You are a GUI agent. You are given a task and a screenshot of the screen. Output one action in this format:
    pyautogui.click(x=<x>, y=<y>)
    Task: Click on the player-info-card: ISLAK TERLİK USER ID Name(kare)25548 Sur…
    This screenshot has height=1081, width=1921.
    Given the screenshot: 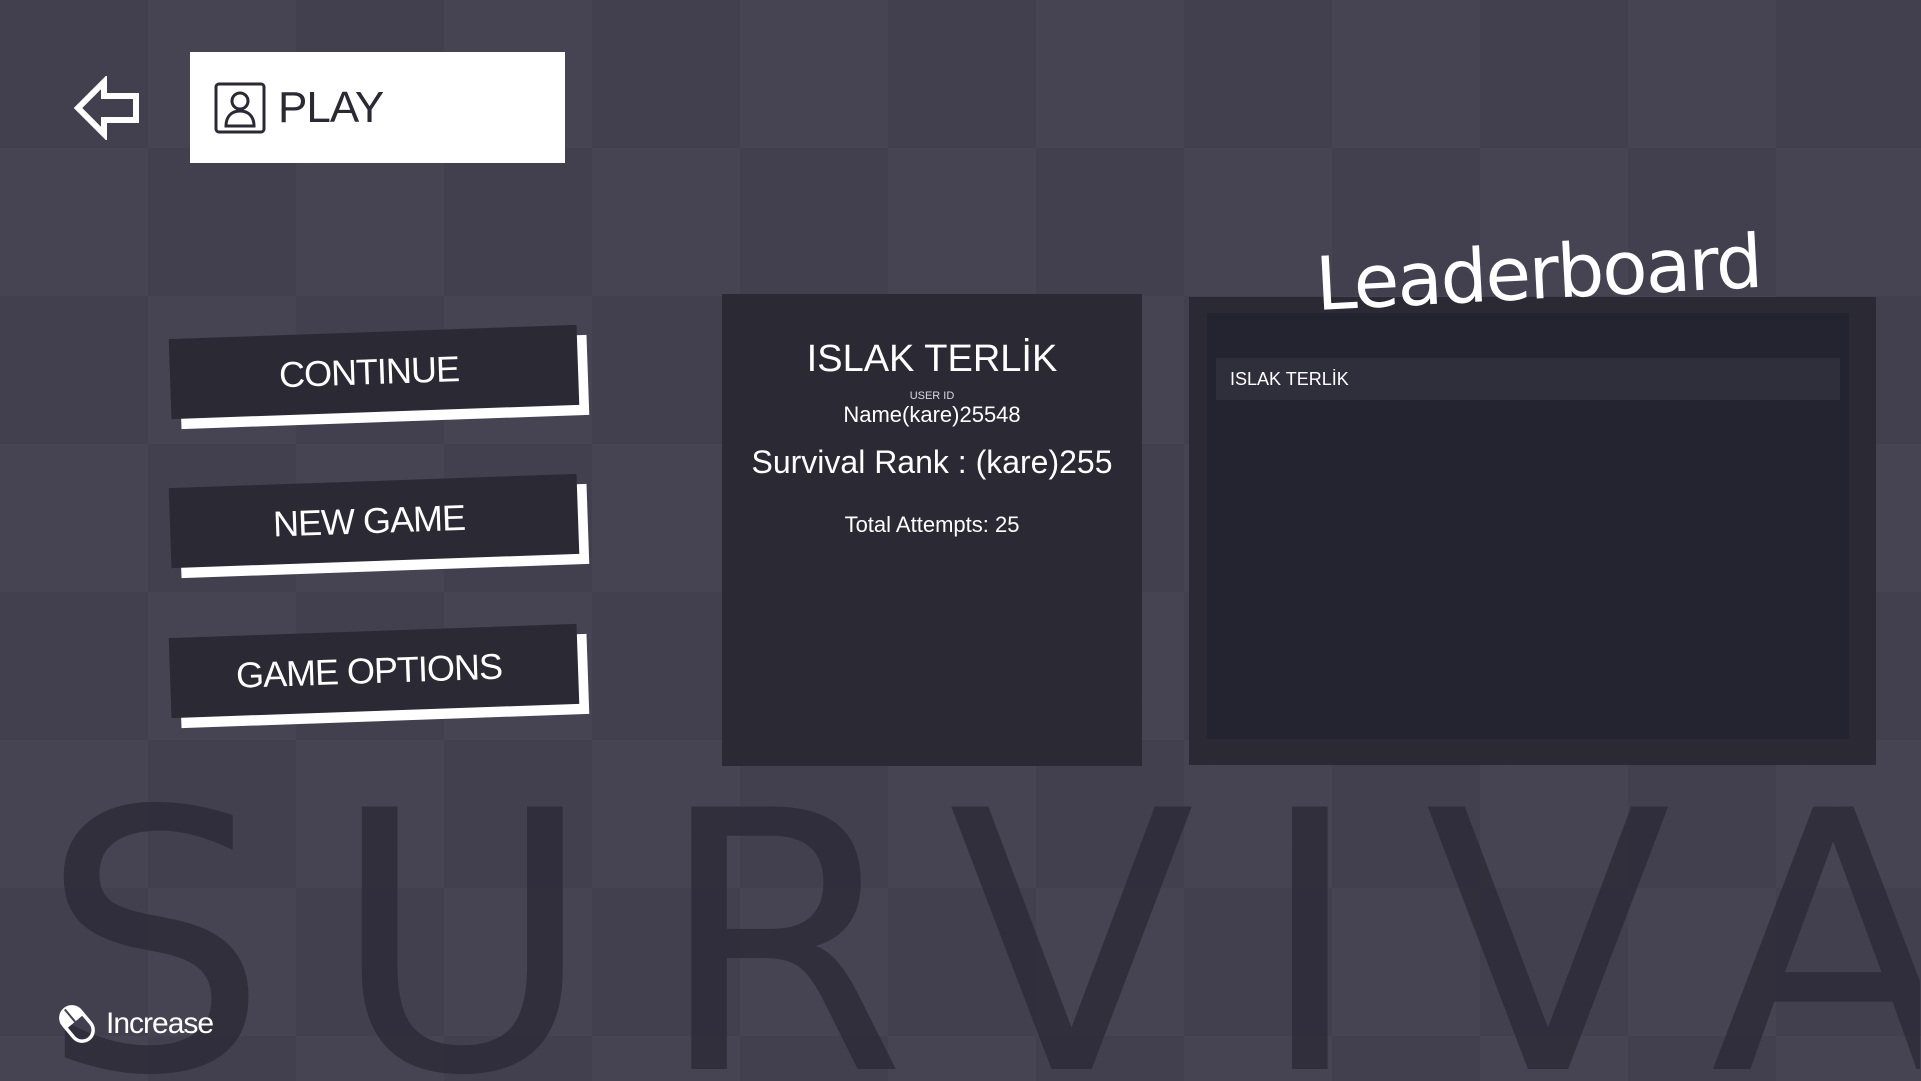 What is the action you would take?
    pyautogui.click(x=932, y=530)
    